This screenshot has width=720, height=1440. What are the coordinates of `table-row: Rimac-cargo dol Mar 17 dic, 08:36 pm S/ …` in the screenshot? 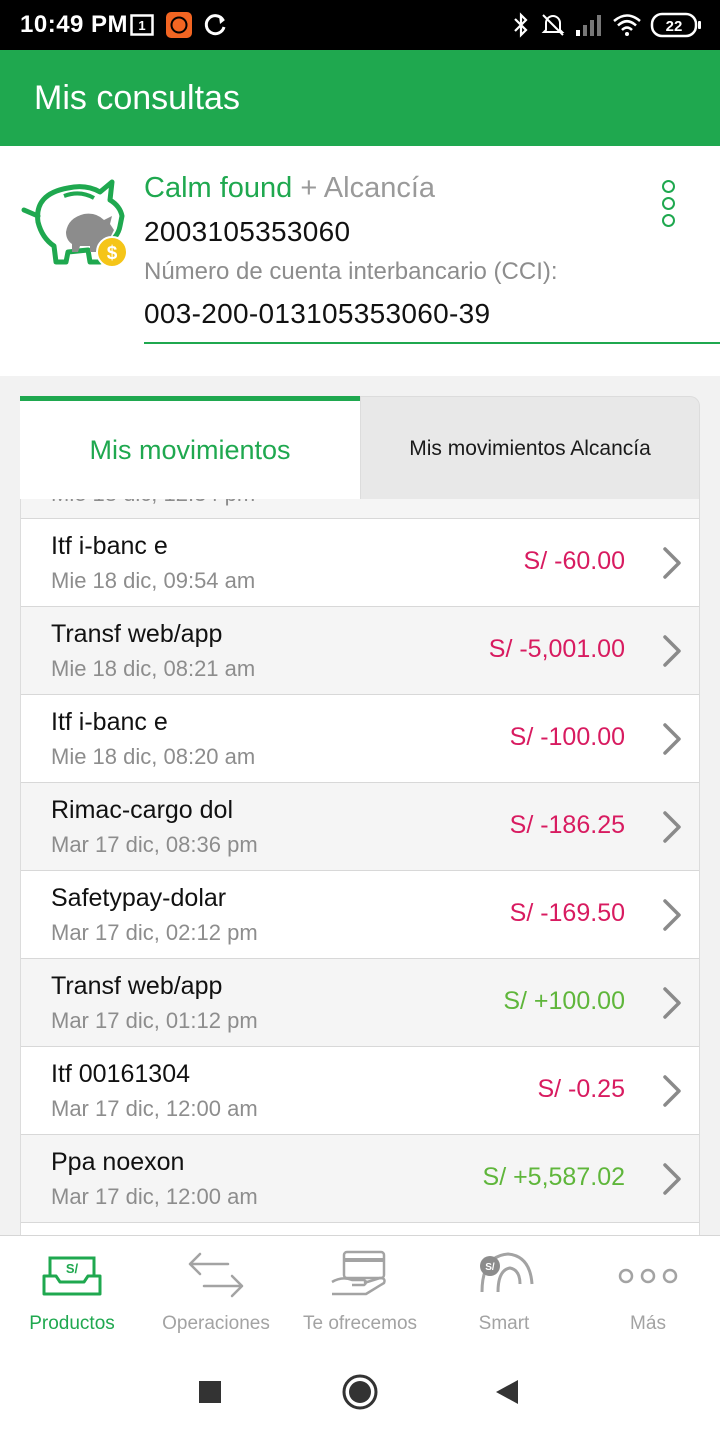 It's located at (360, 827).